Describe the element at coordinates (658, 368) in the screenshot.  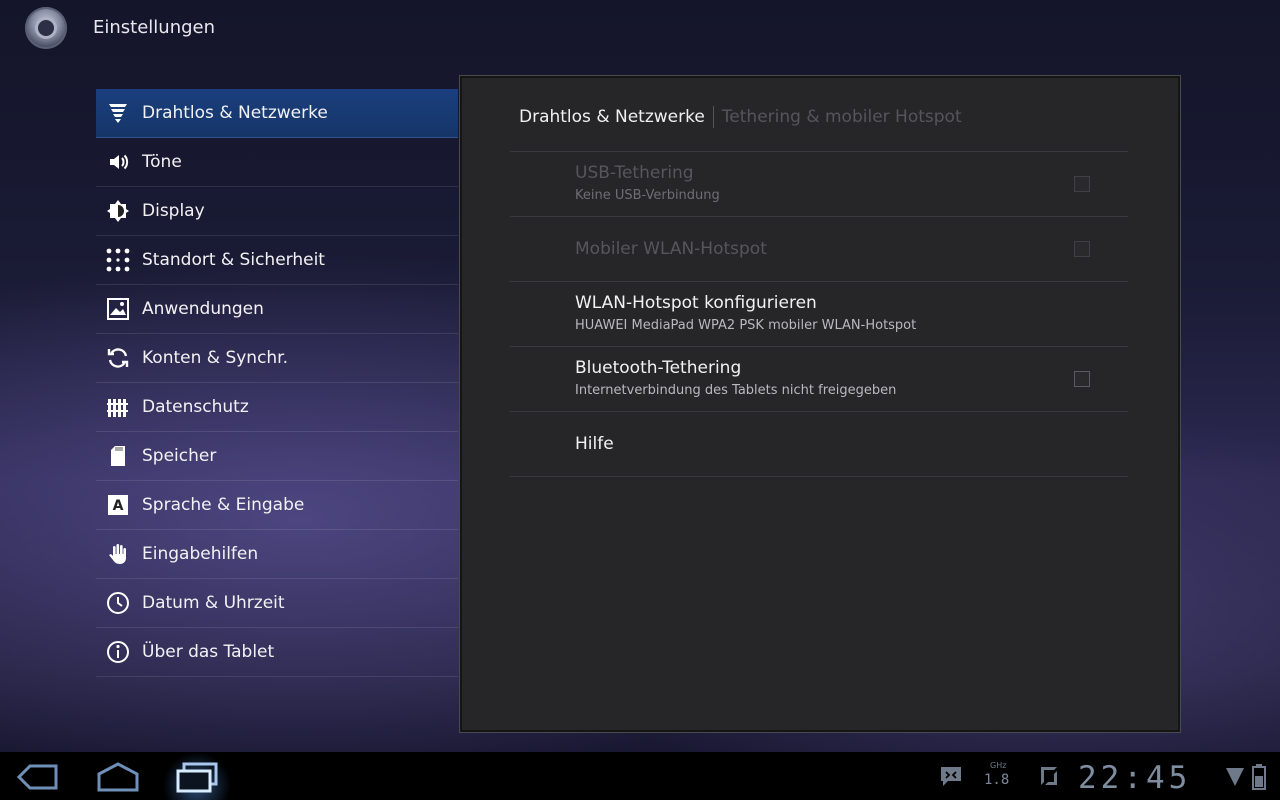
I see `pref-title: Bluetooth-Tethering` at that location.